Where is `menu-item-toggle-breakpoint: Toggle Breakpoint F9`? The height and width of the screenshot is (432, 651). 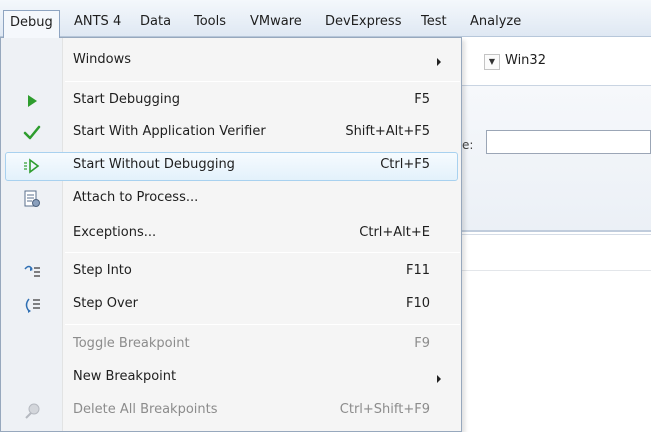
menu-item-toggle-breakpoint: Toggle Breakpoint F9 is located at coordinates (231, 345).